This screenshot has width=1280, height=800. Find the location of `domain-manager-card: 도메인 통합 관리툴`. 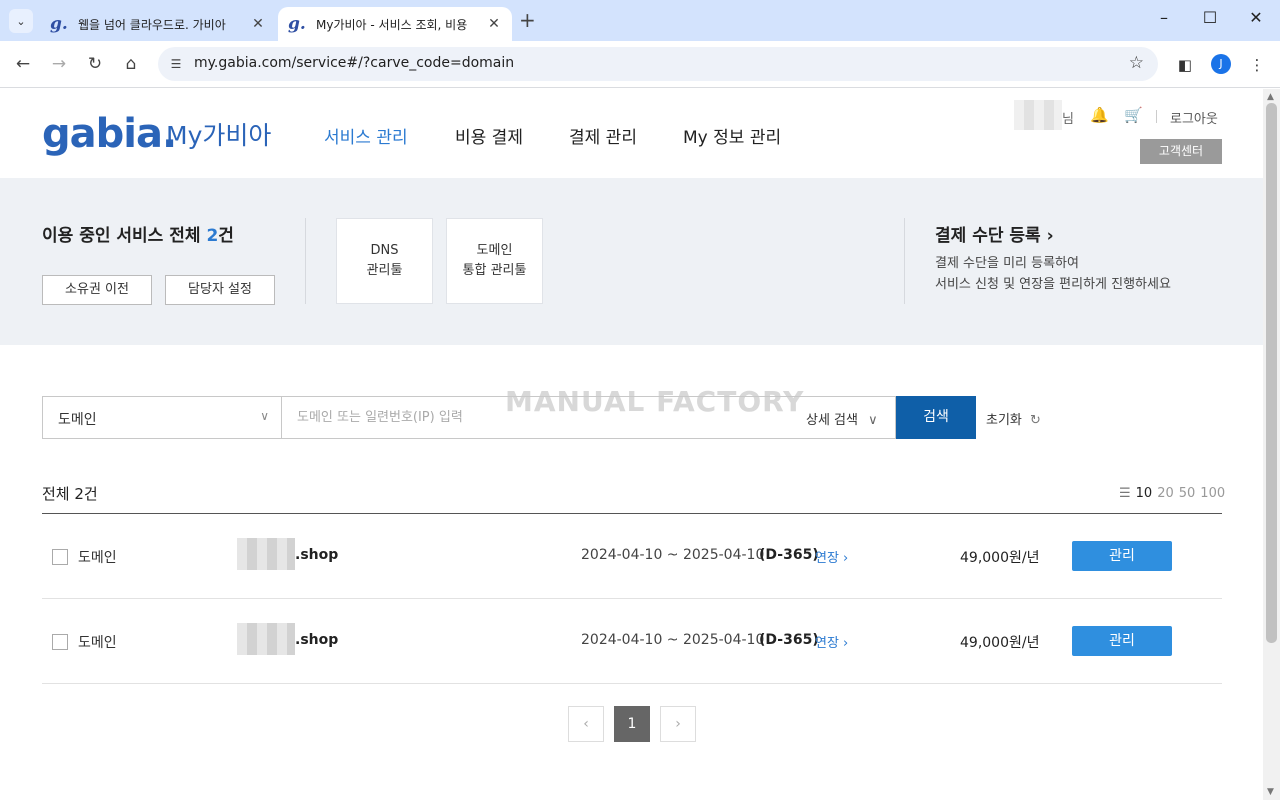

domain-manager-card: 도메인 통합 관리툴 is located at coordinates (494, 261).